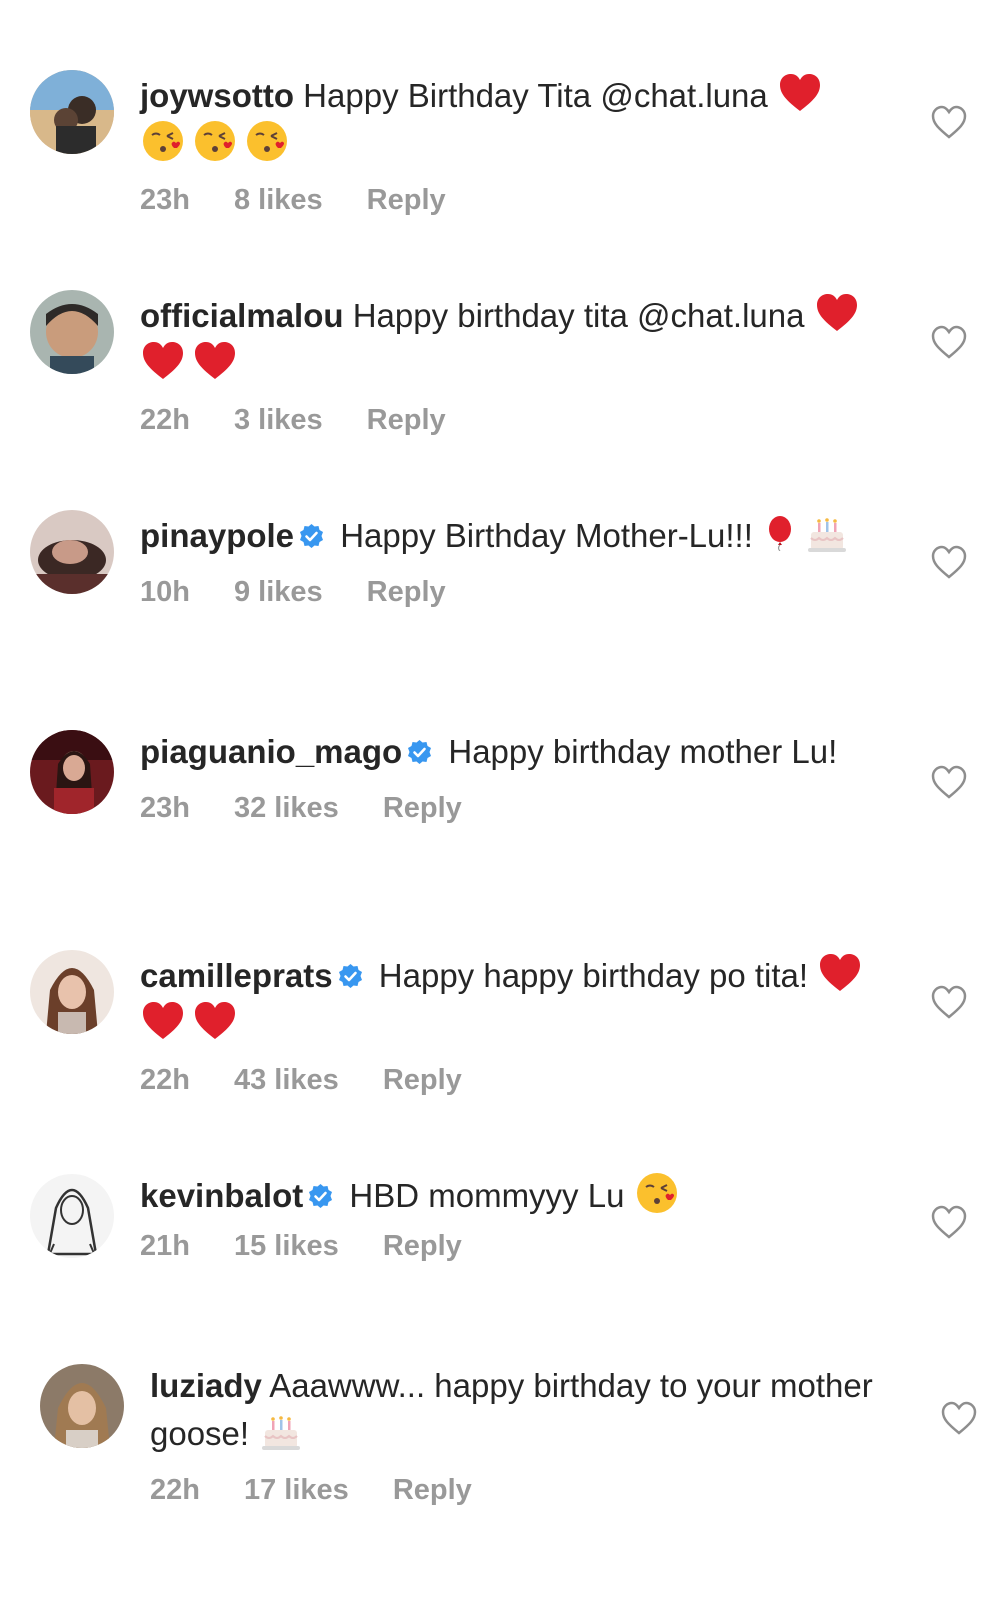 The image size is (1000, 1621). What do you see at coordinates (546, 535) in the screenshot?
I see `comment-body: Happy Birthday Mother-Lu!!!` at bounding box center [546, 535].